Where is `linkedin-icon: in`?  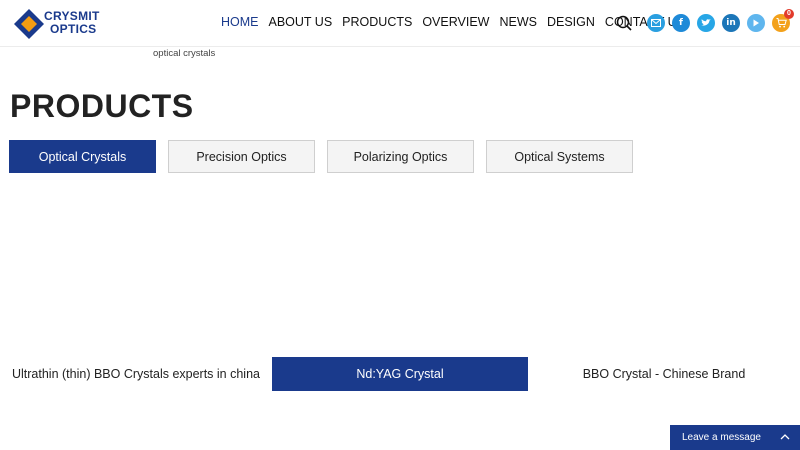 linkedin-icon: in is located at coordinates (731, 23).